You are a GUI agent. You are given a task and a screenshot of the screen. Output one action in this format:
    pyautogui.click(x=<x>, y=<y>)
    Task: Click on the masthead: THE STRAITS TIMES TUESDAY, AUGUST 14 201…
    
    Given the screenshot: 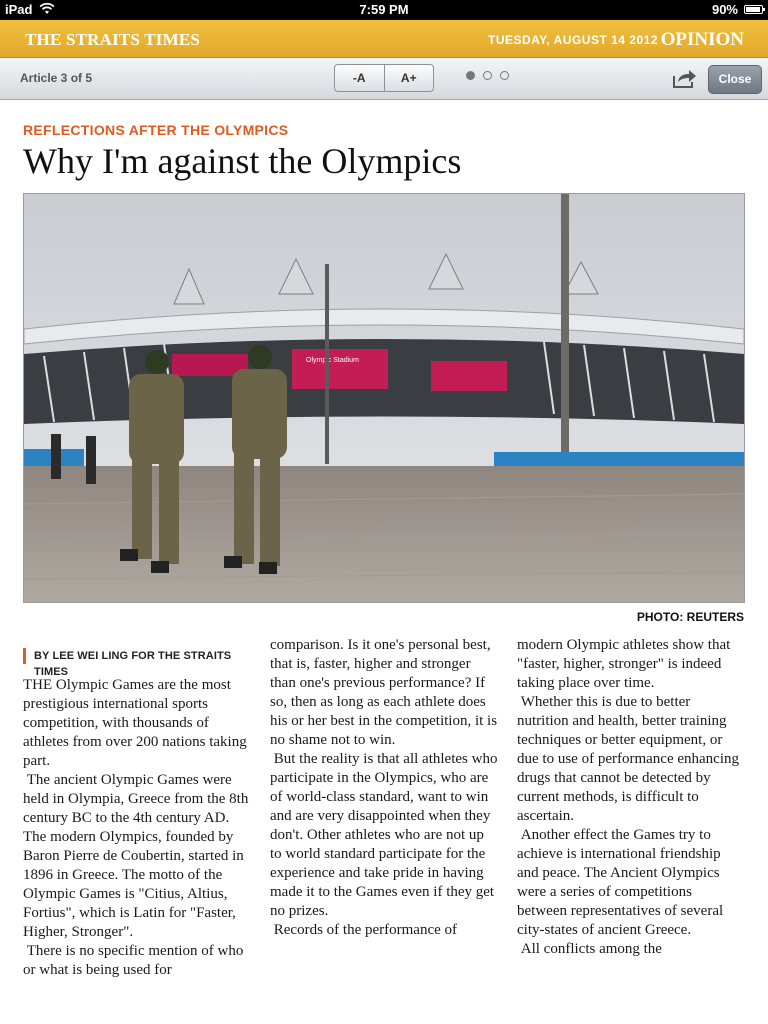 What is the action you would take?
    pyautogui.click(x=384, y=39)
    